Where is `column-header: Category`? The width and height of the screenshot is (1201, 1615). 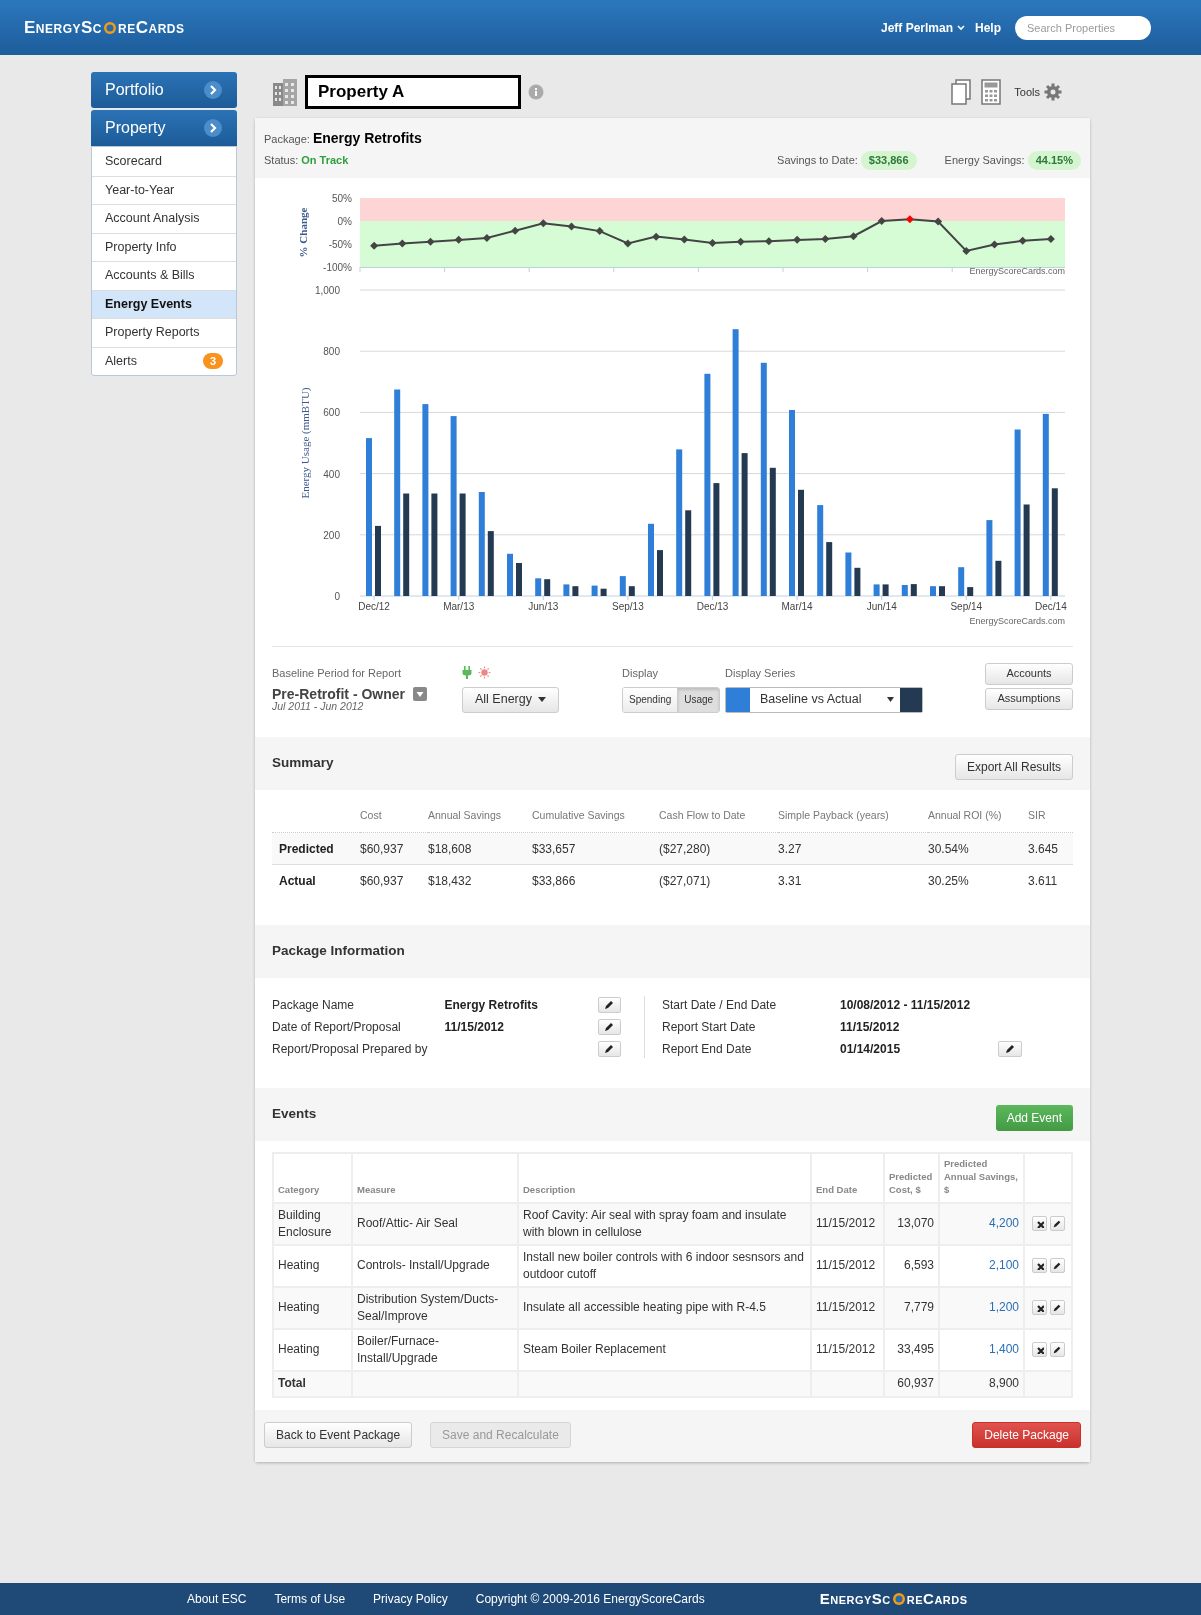
column-header: Category is located at coordinates (312, 1177).